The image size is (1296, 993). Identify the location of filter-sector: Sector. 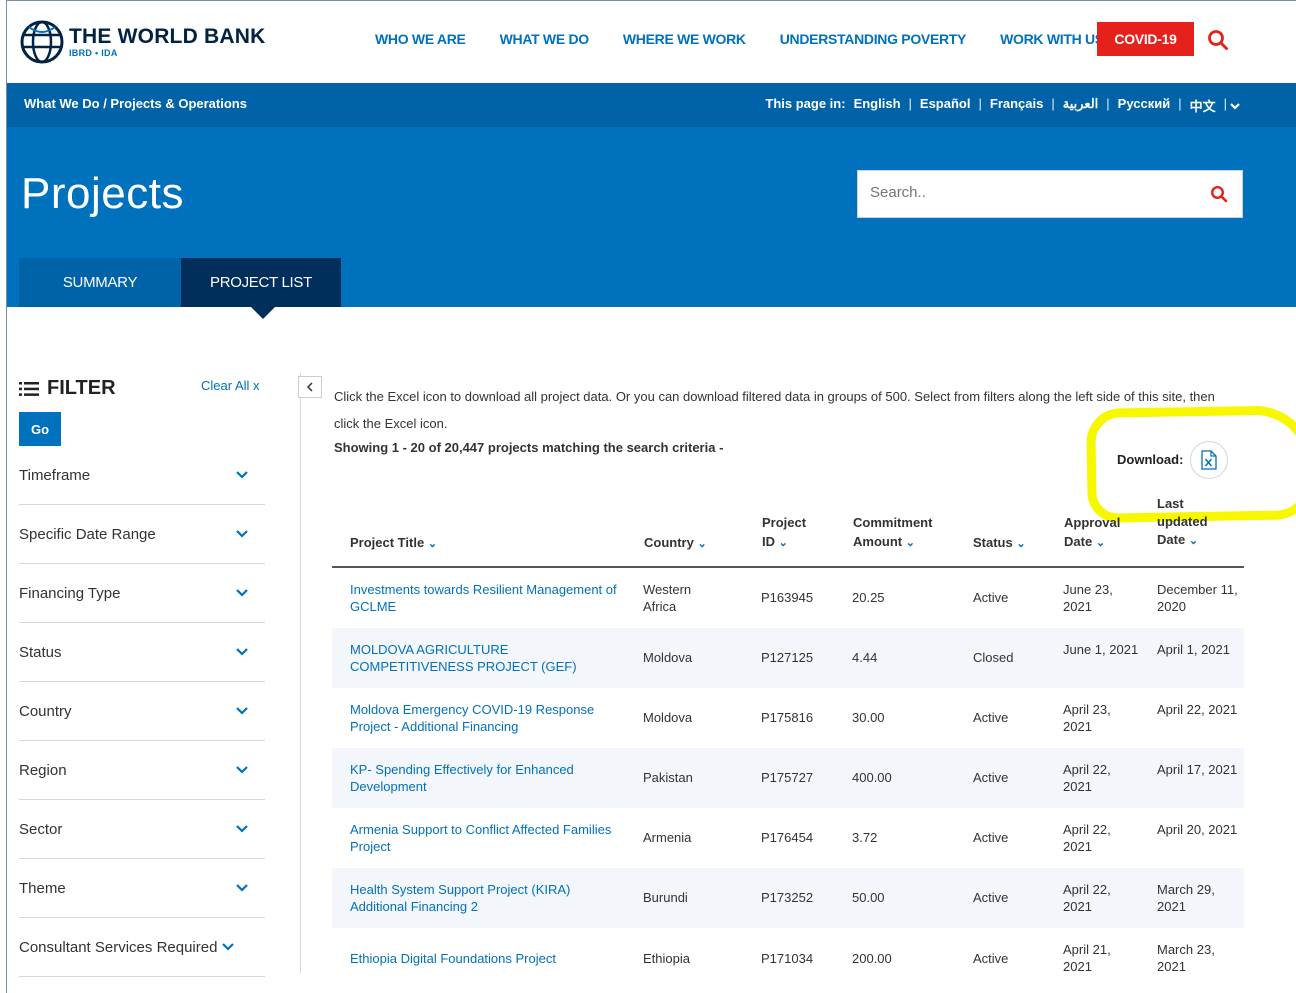
(142, 829).